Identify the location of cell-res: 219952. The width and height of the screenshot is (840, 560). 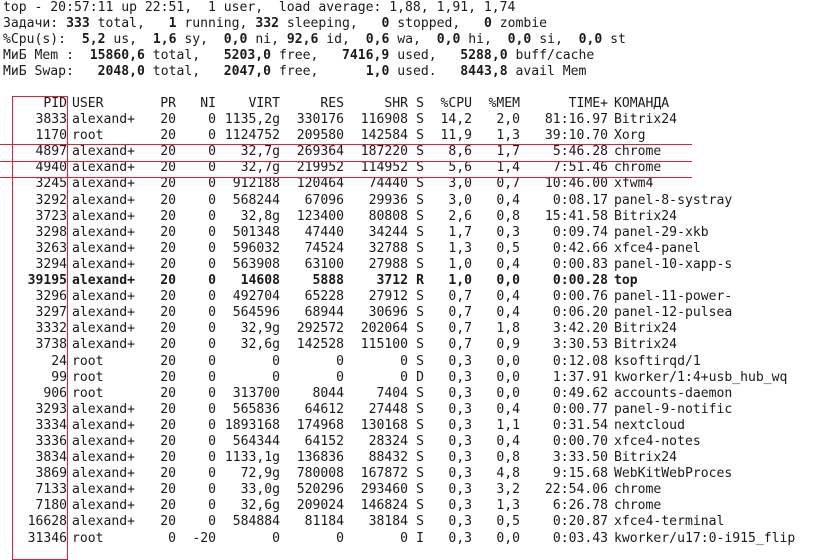
(320, 168).